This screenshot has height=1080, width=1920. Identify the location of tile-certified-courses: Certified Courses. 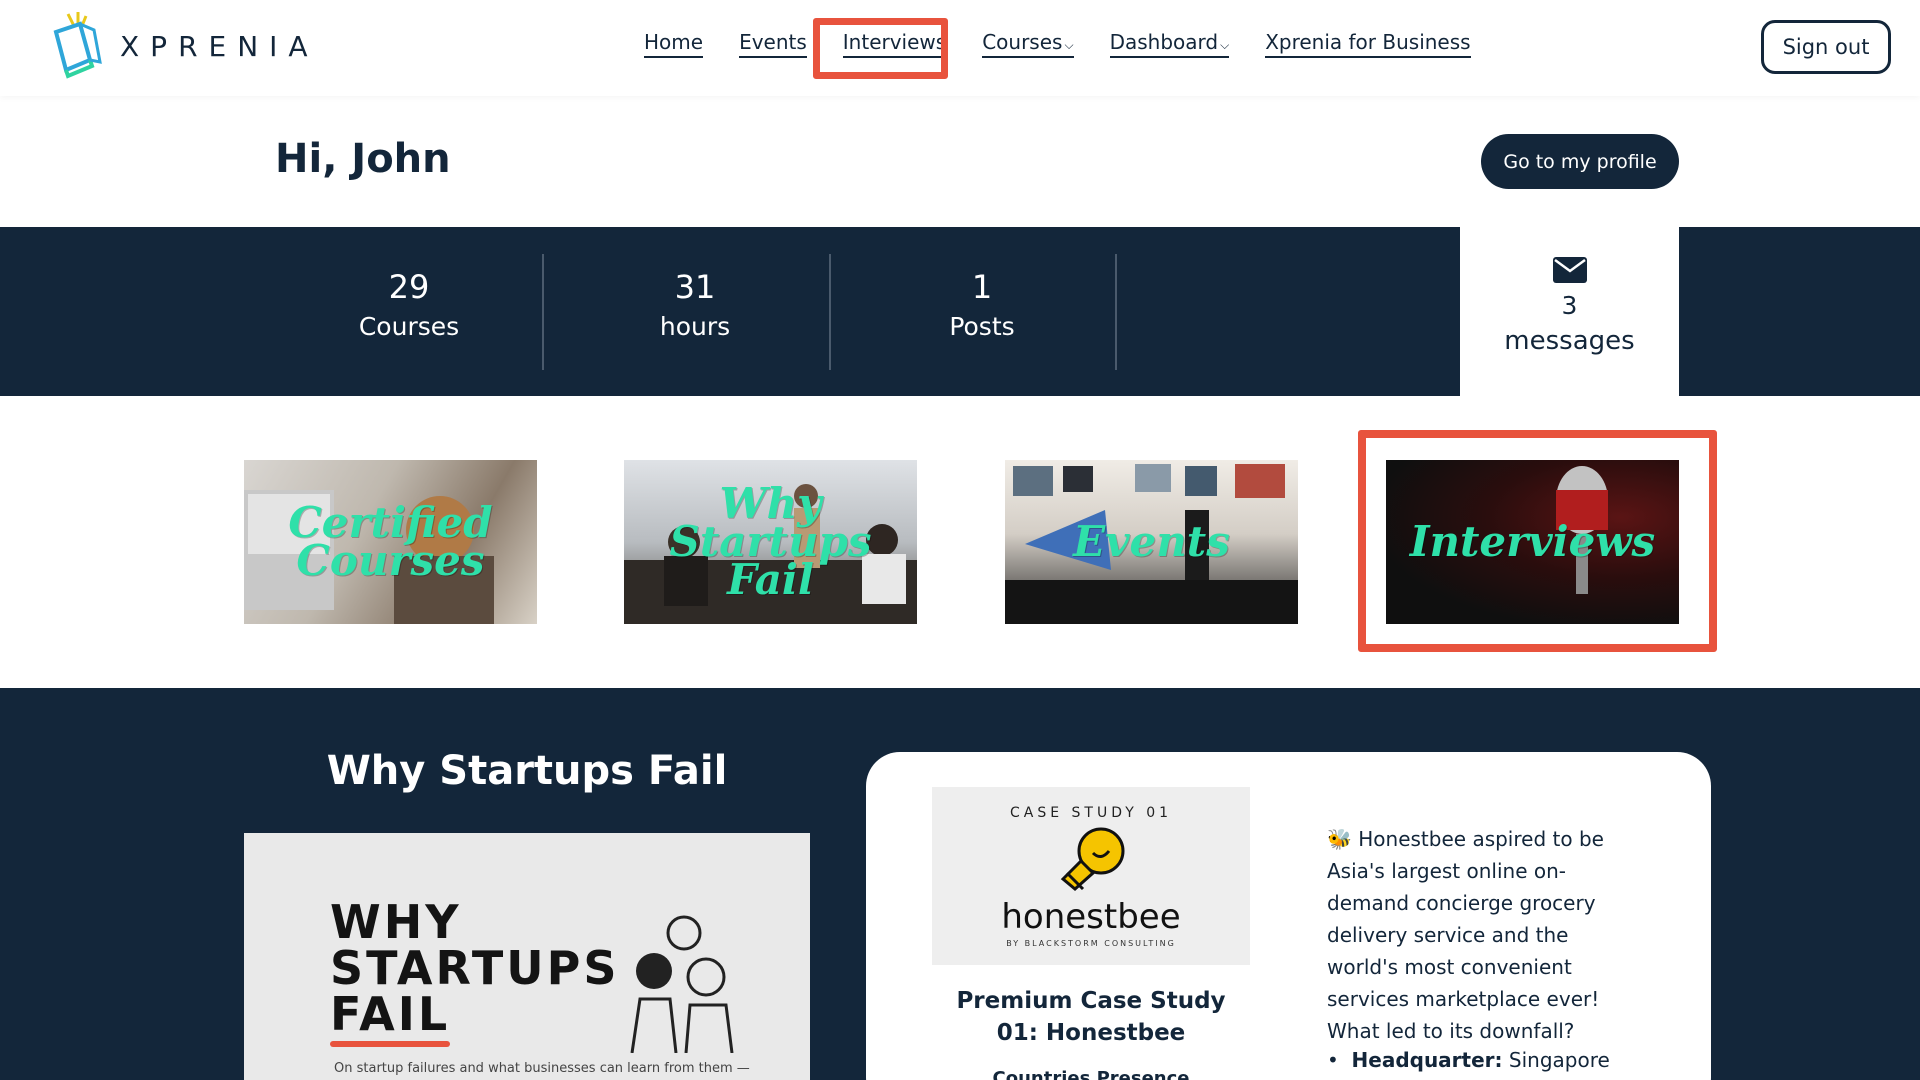
(390, 542).